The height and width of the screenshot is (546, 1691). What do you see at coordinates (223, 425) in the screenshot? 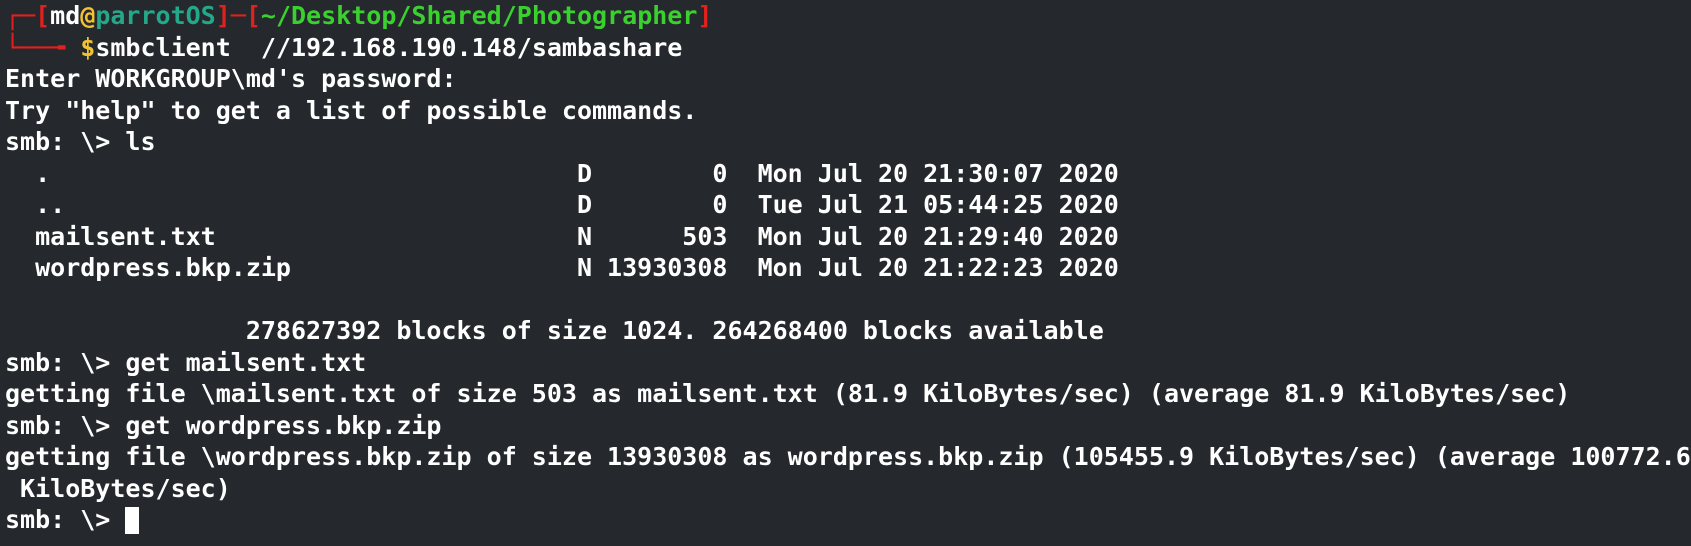
I see `output-line: smb: \> get wordpress.bkp.zip` at bounding box center [223, 425].